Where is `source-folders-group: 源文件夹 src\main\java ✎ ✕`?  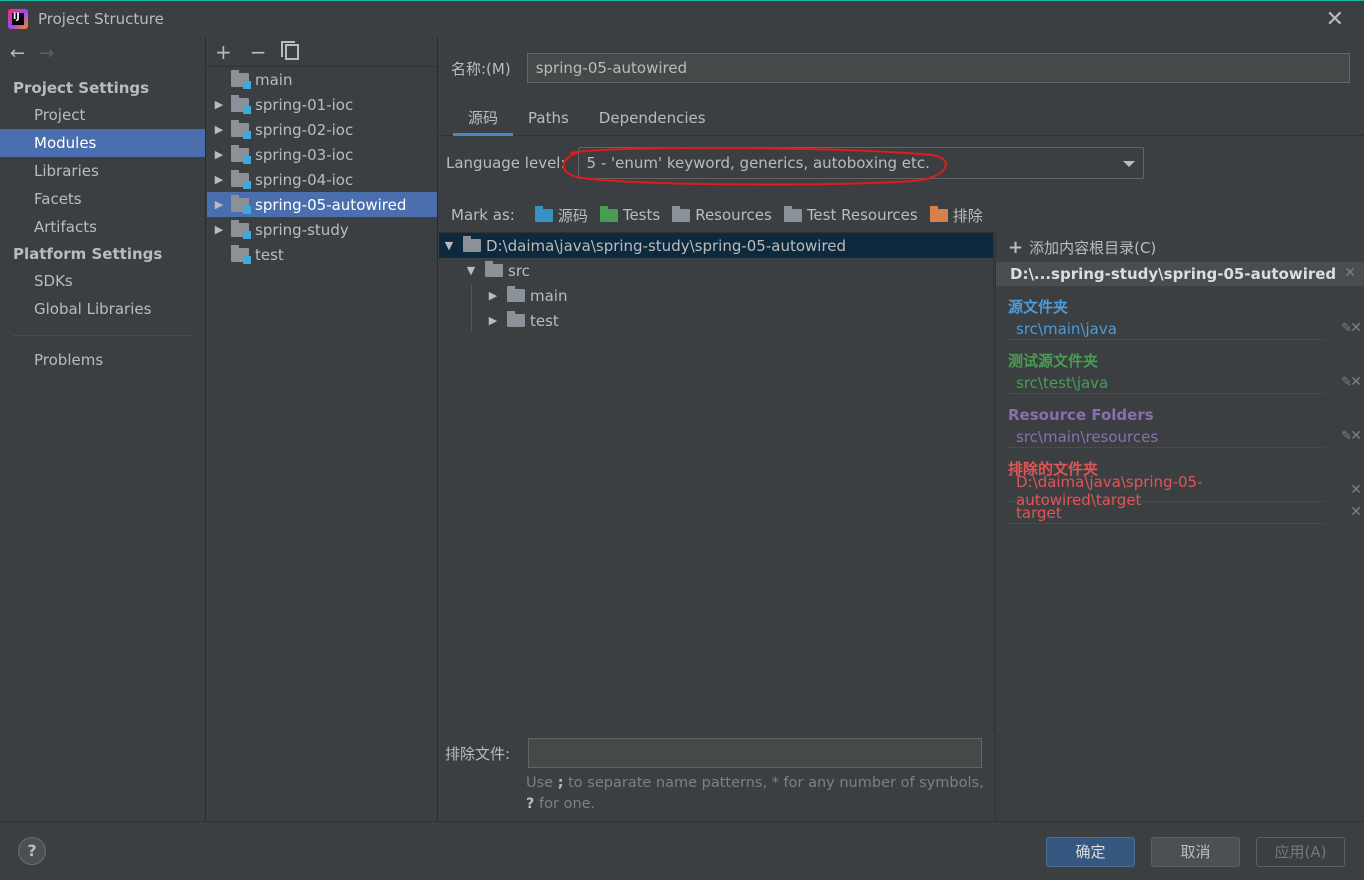
source-folders-group: 源文件夹 src\main\java ✎ ✕ is located at coordinates (1180, 318).